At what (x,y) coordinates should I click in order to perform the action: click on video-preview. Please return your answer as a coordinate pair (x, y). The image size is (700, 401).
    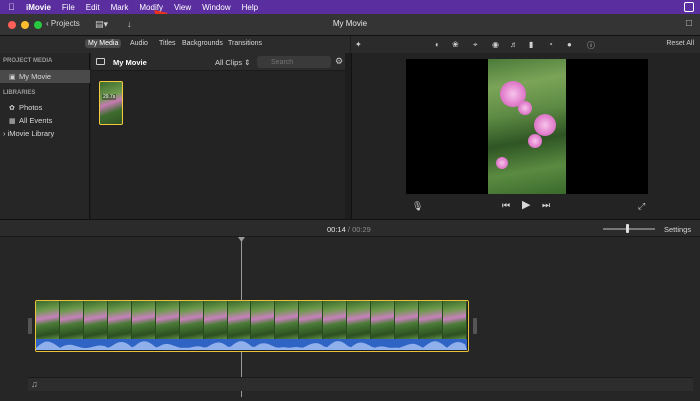
    Looking at the image, I should click on (527, 126).